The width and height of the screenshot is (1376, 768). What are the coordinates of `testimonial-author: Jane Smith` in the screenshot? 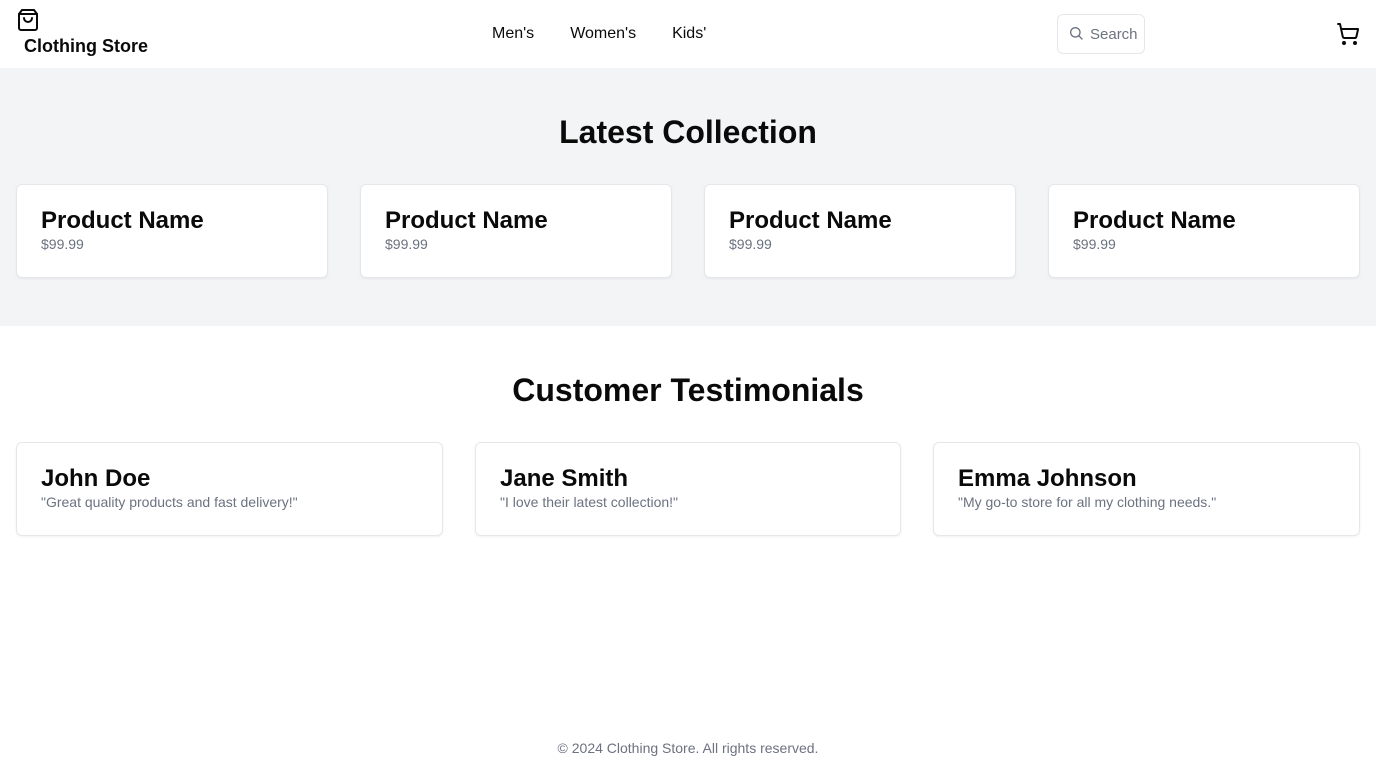 It's located at (564, 478).